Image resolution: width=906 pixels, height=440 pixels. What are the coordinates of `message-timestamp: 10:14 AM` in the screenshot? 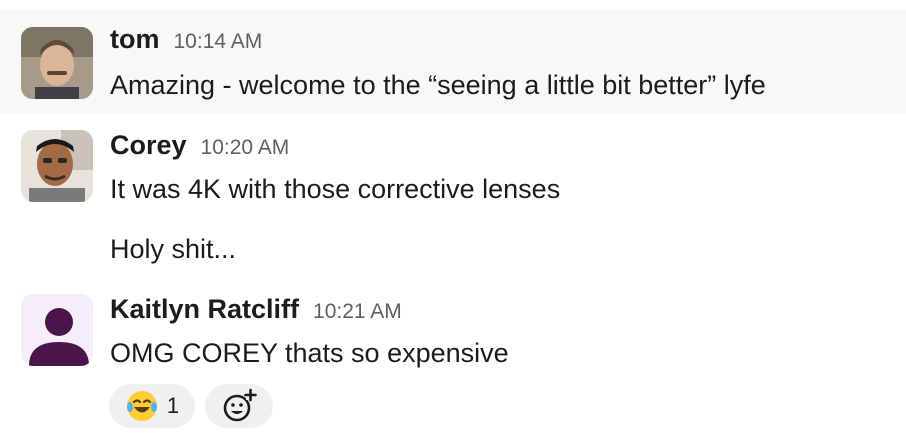 It's located at (218, 42).